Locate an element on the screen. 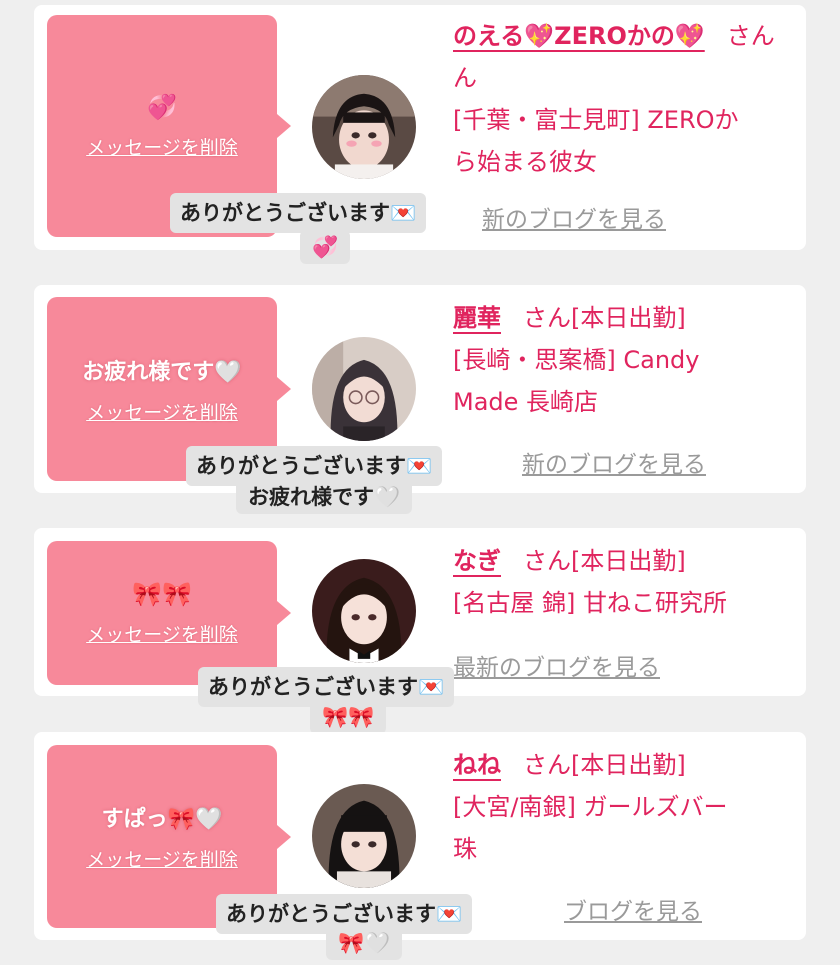 The width and height of the screenshot is (840, 965). bubble-message: 🎀🎀 is located at coordinates (162, 593).